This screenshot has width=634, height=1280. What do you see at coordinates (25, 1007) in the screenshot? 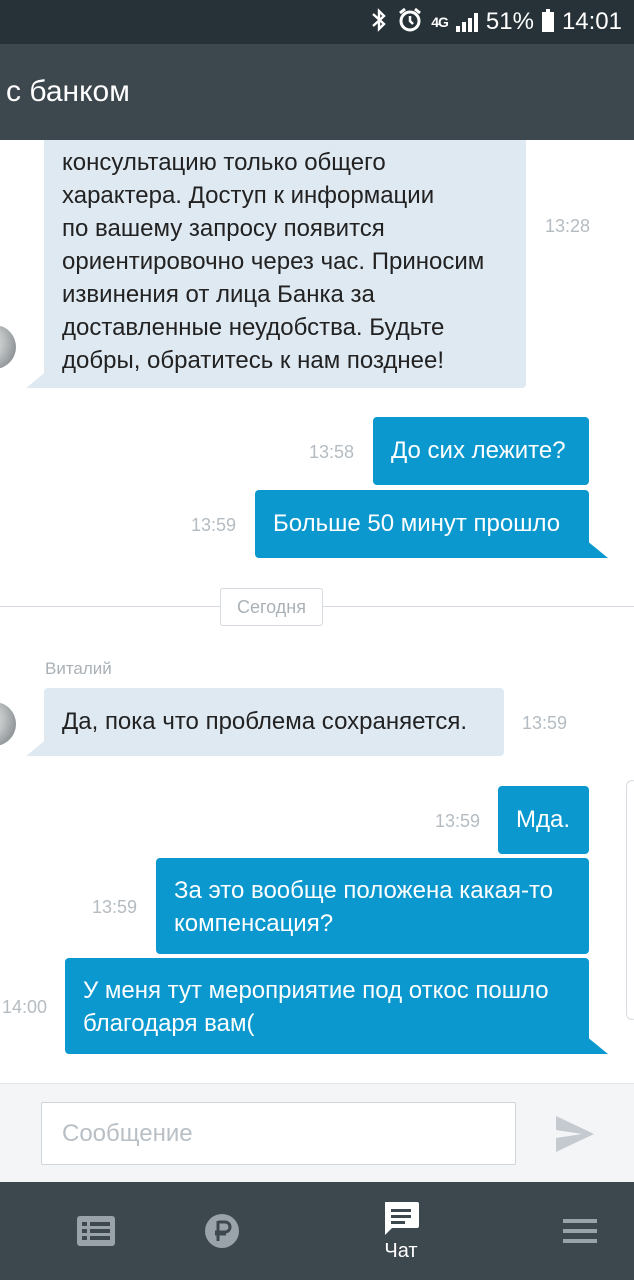
I see `message-time: 14:00` at bounding box center [25, 1007].